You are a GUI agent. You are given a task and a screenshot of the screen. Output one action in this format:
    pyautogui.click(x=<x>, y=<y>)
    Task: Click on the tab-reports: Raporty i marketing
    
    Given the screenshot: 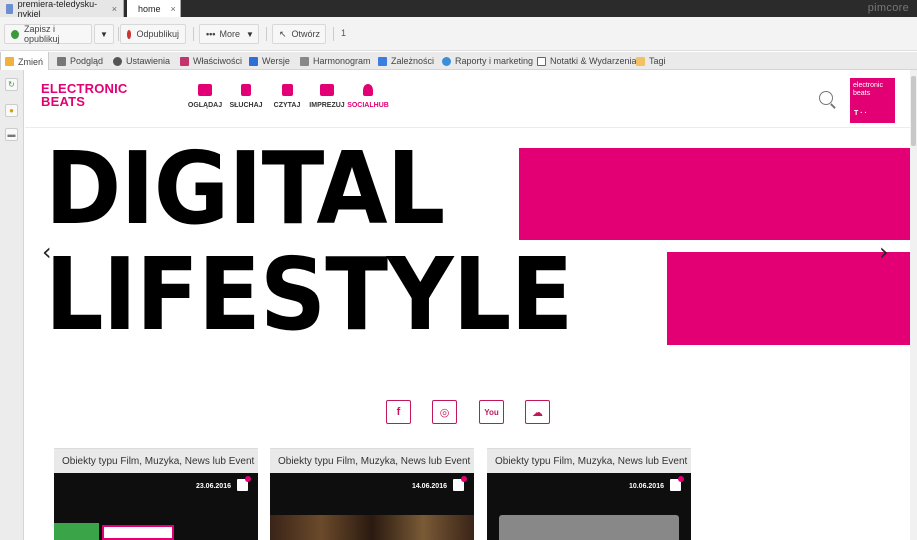 What is the action you would take?
    pyautogui.click(x=487, y=61)
    